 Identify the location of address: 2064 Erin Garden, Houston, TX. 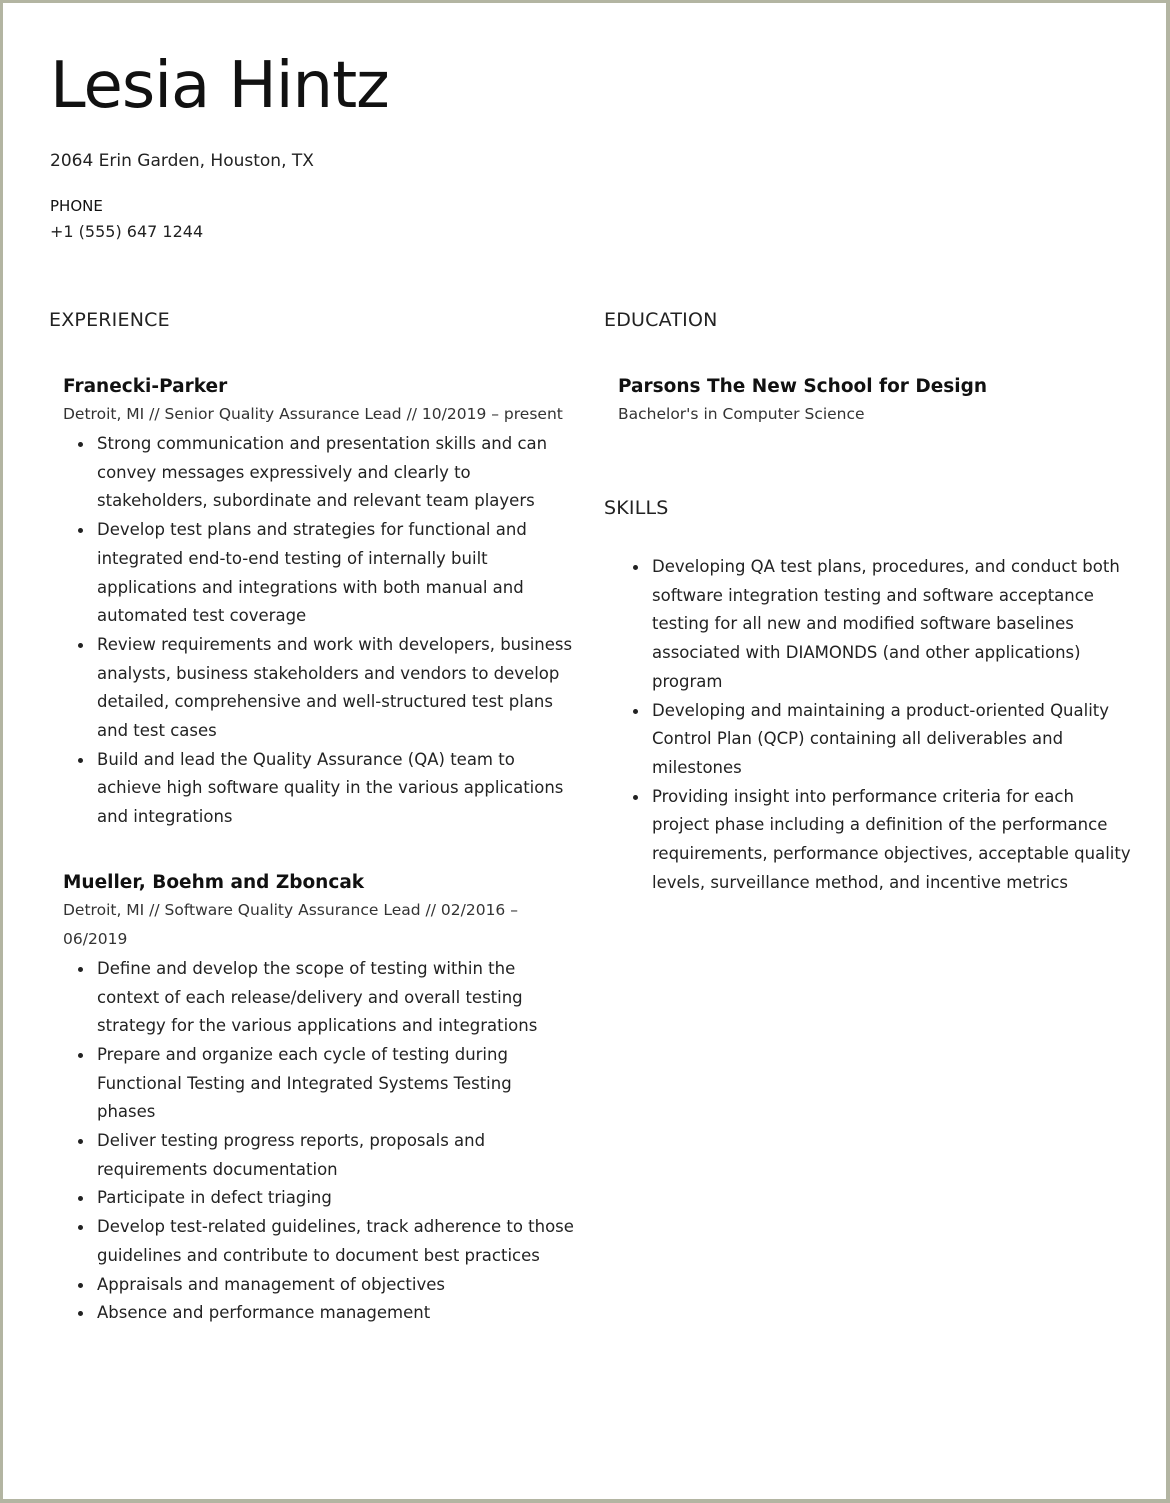
(182, 161).